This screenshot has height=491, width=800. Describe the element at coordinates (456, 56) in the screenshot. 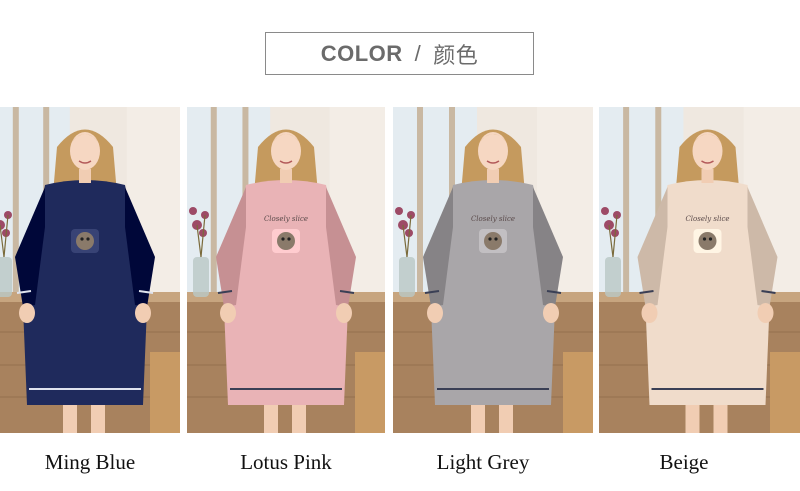

I see `color-title-zh: 颜色` at that location.